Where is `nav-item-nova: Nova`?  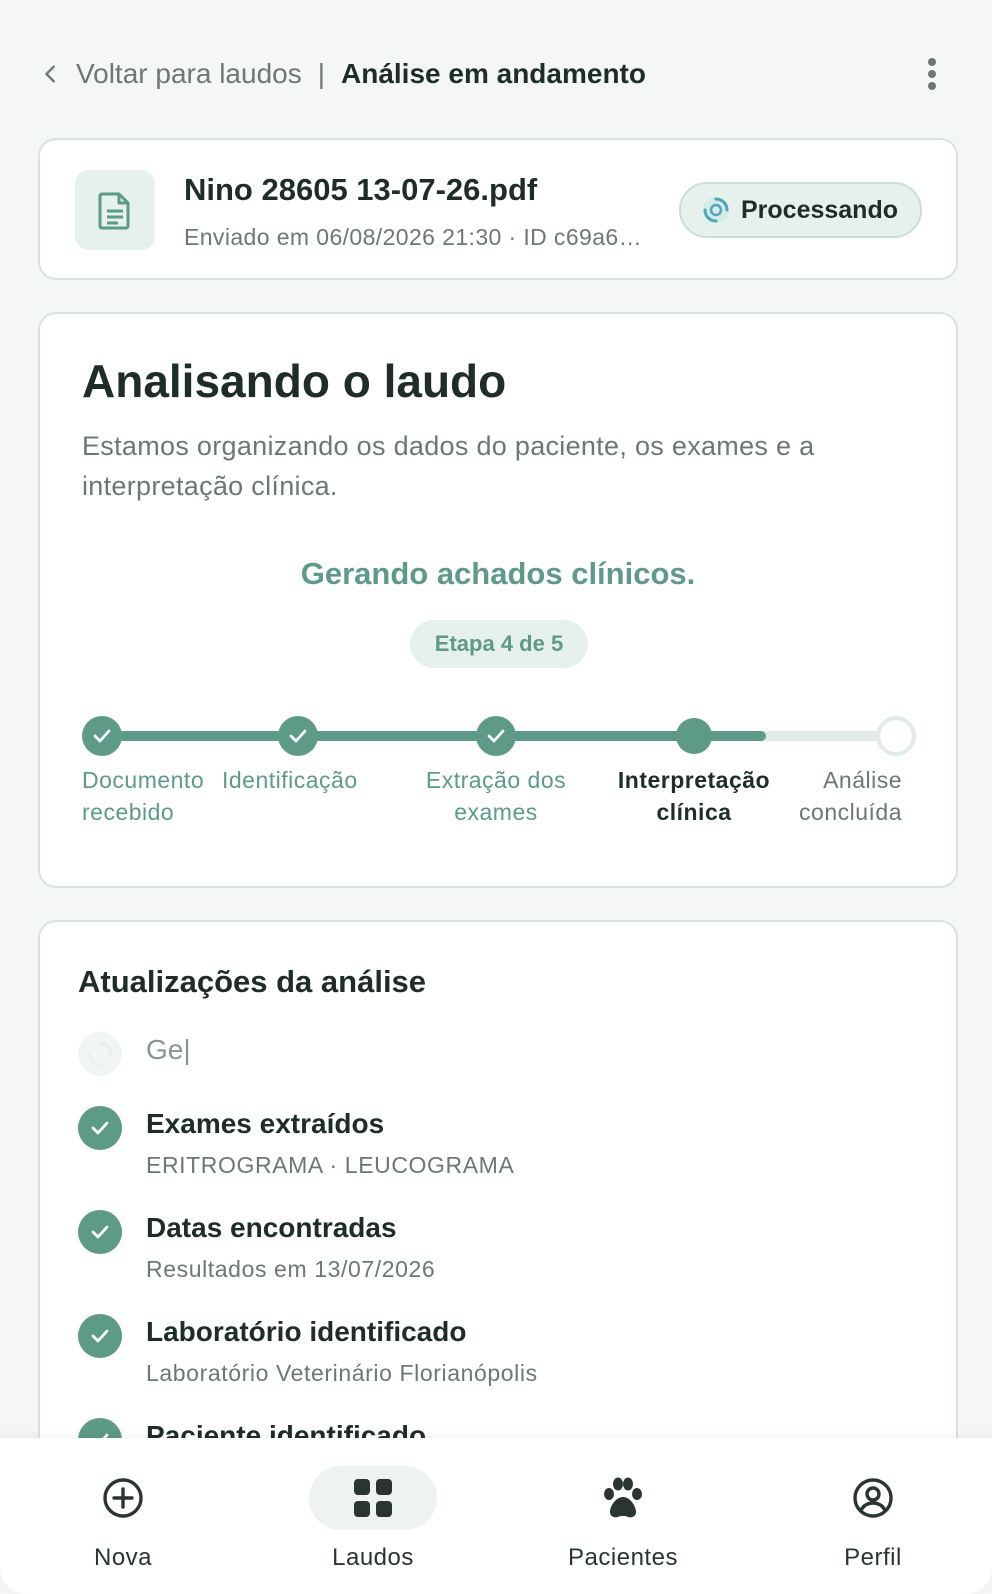 nav-item-nova: Nova is located at coordinates (123, 1519).